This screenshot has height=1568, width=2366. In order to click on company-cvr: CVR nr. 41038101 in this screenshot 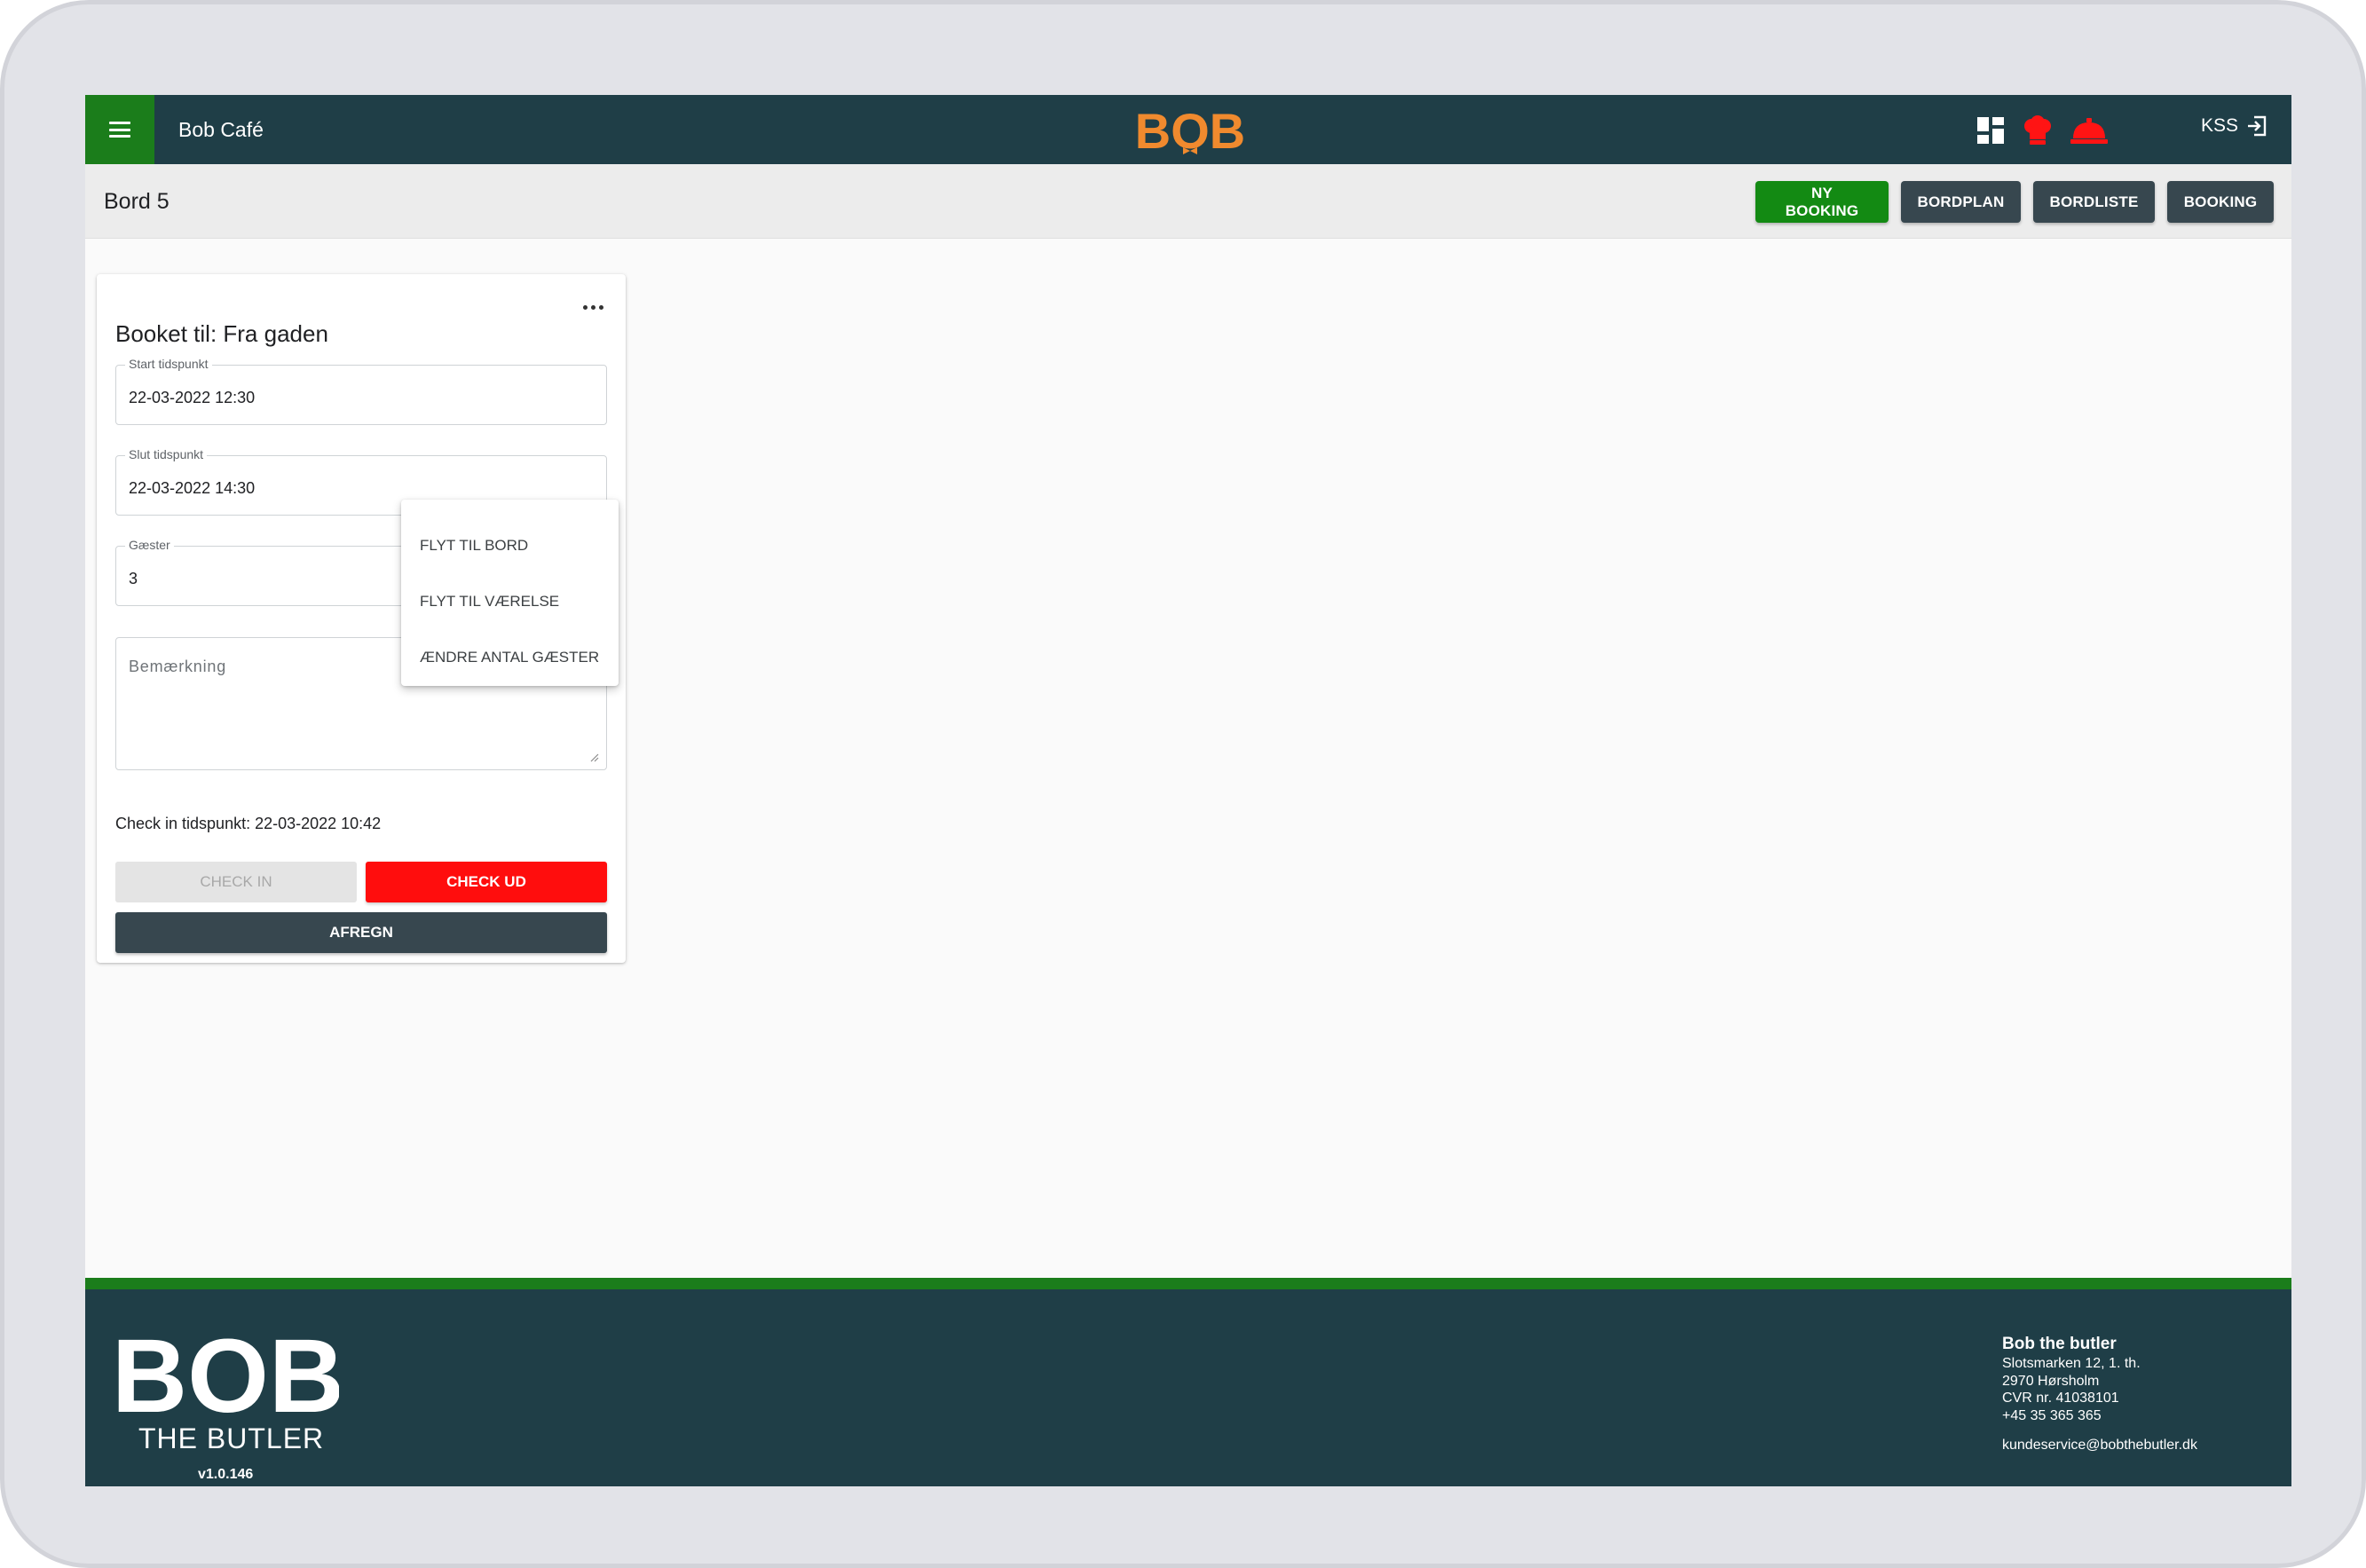, I will do `click(2060, 1398)`.